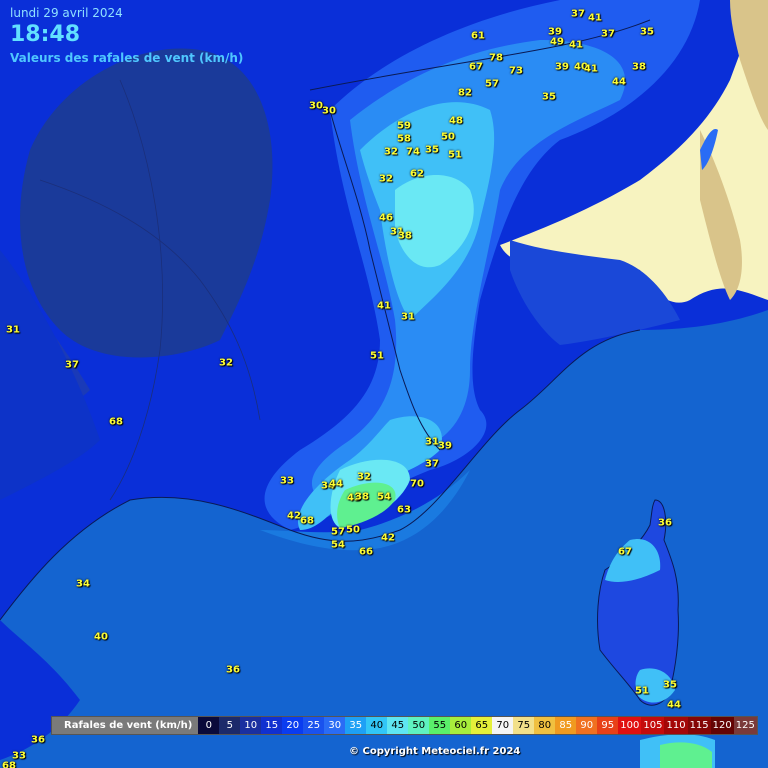 Image resolution: width=768 pixels, height=768 pixels. Describe the element at coordinates (587, 725) in the screenshot. I see `legend-step: 90` at that location.